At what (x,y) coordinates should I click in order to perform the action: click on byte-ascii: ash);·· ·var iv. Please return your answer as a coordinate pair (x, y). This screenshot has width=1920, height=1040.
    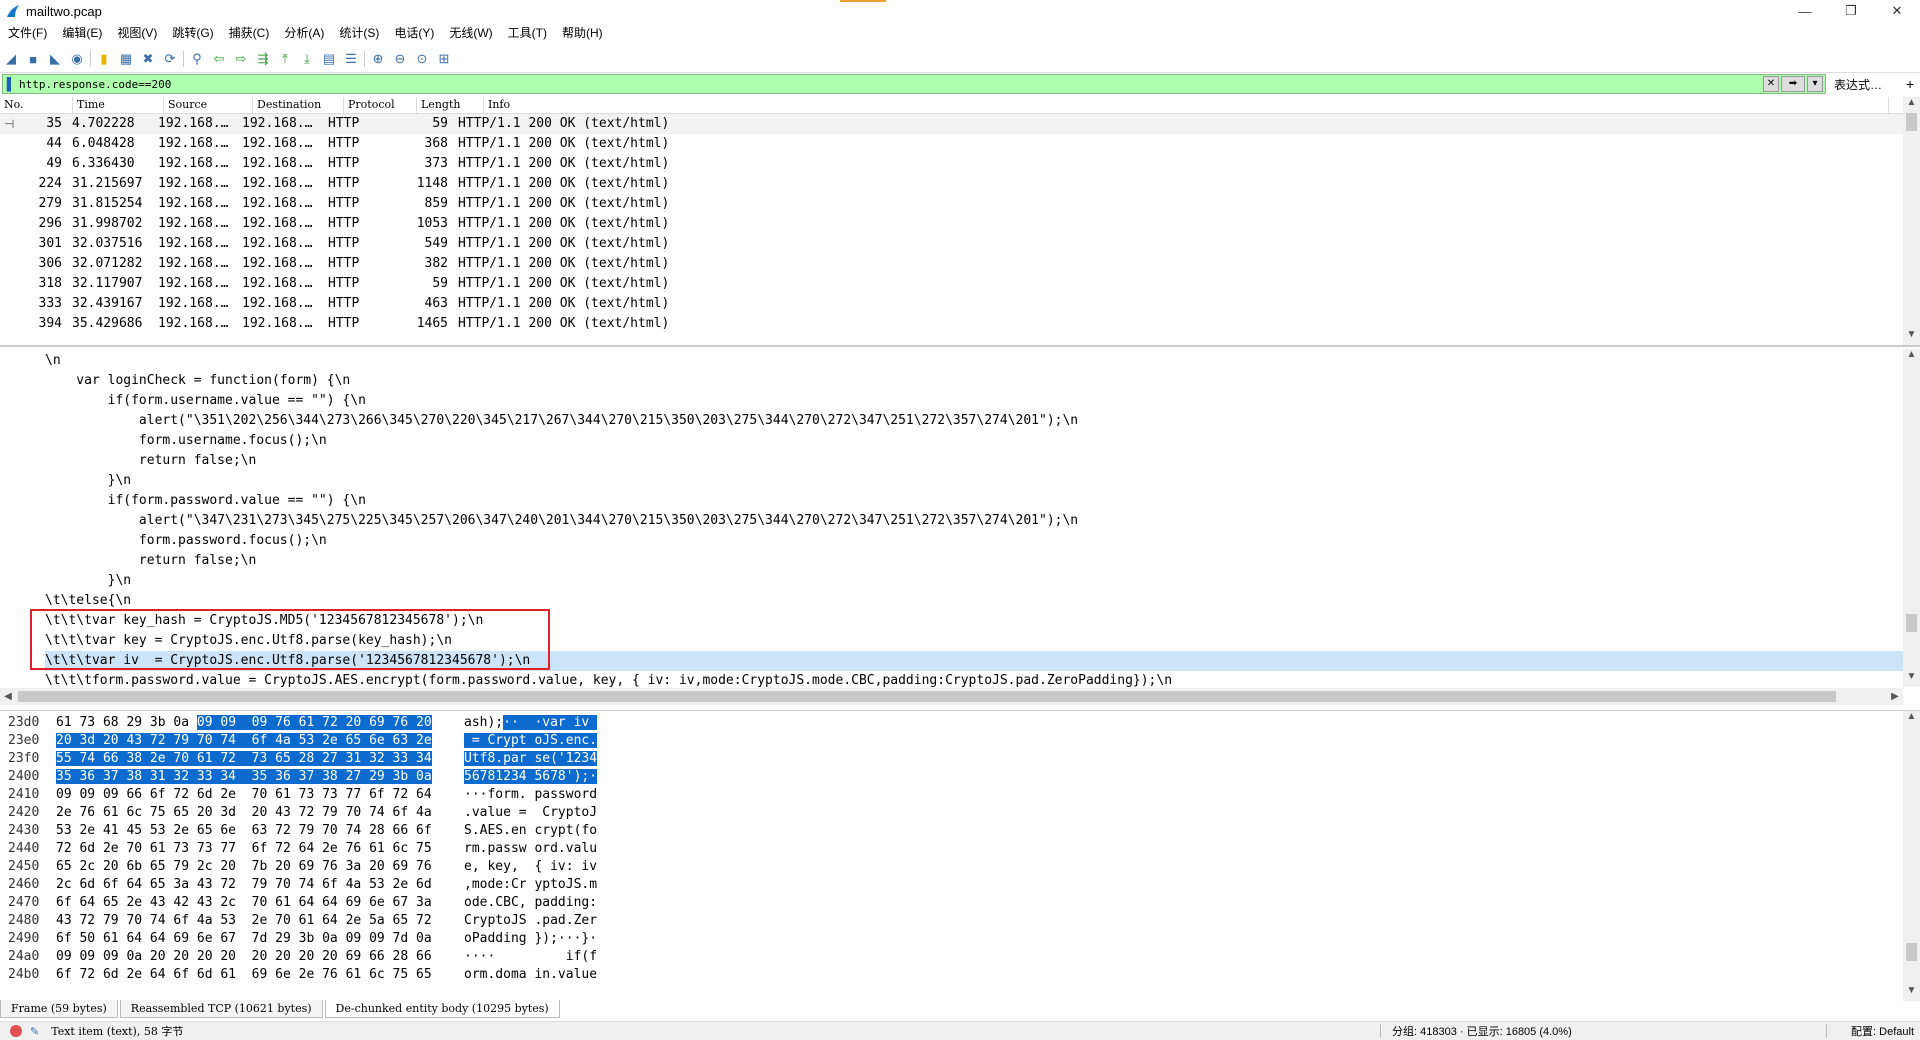
    Looking at the image, I should click on (531, 723).